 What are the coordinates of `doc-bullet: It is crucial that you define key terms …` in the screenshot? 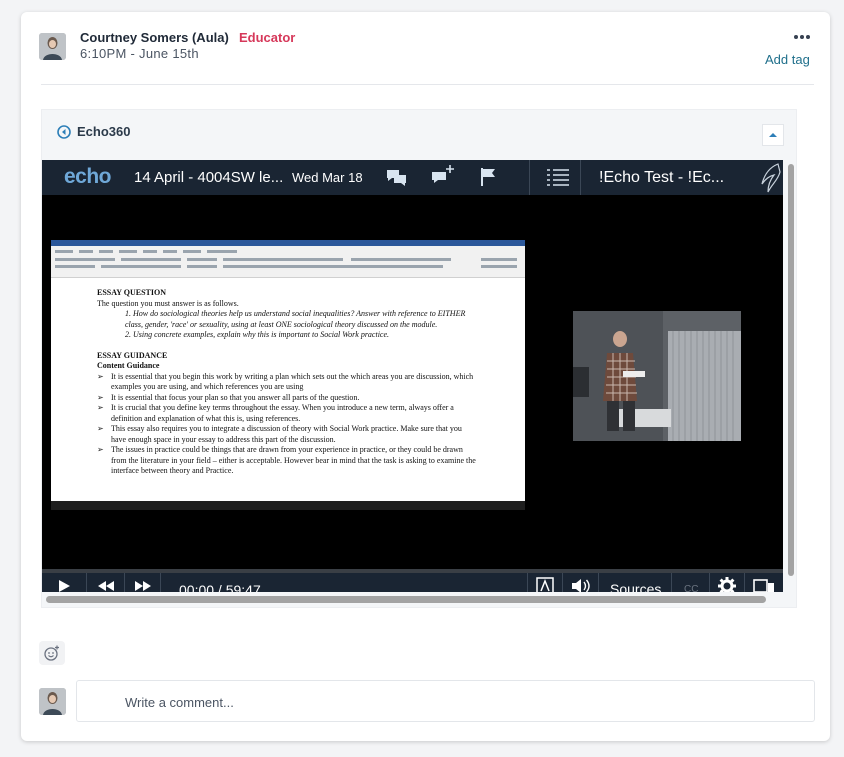 It's located at (287, 413).